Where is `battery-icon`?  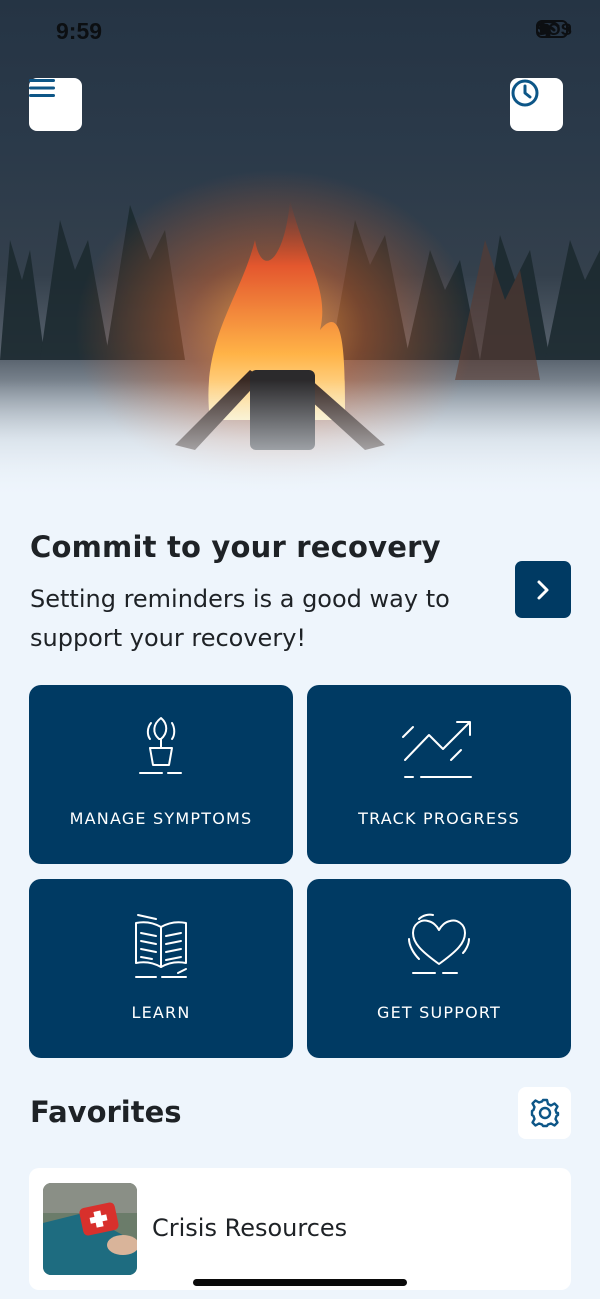
battery-icon is located at coordinates (554, 29).